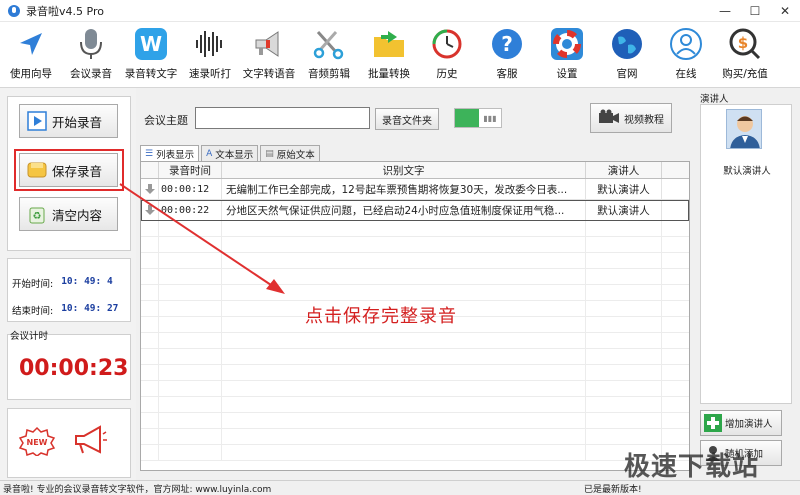 This screenshot has height=495, width=800. I want to click on status-left-text: 录音啦! 专业的会议录音转文字软件，官方网址: www.luyinla.com, so click(137, 489).